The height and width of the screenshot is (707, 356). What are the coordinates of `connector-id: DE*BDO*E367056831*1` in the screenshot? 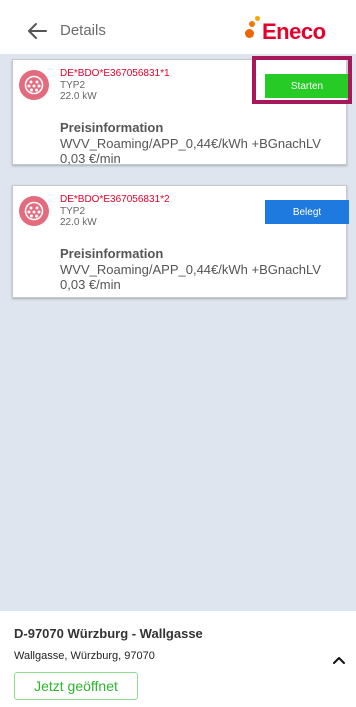 It's located at (115, 73).